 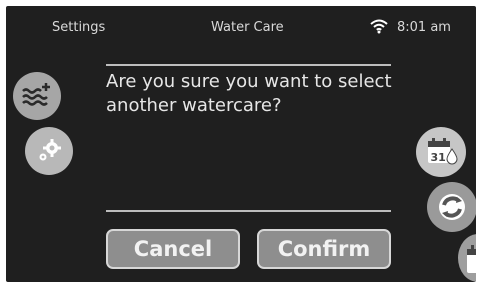 What do you see at coordinates (247, 27) in the screenshot?
I see `page-title: Water Care` at bounding box center [247, 27].